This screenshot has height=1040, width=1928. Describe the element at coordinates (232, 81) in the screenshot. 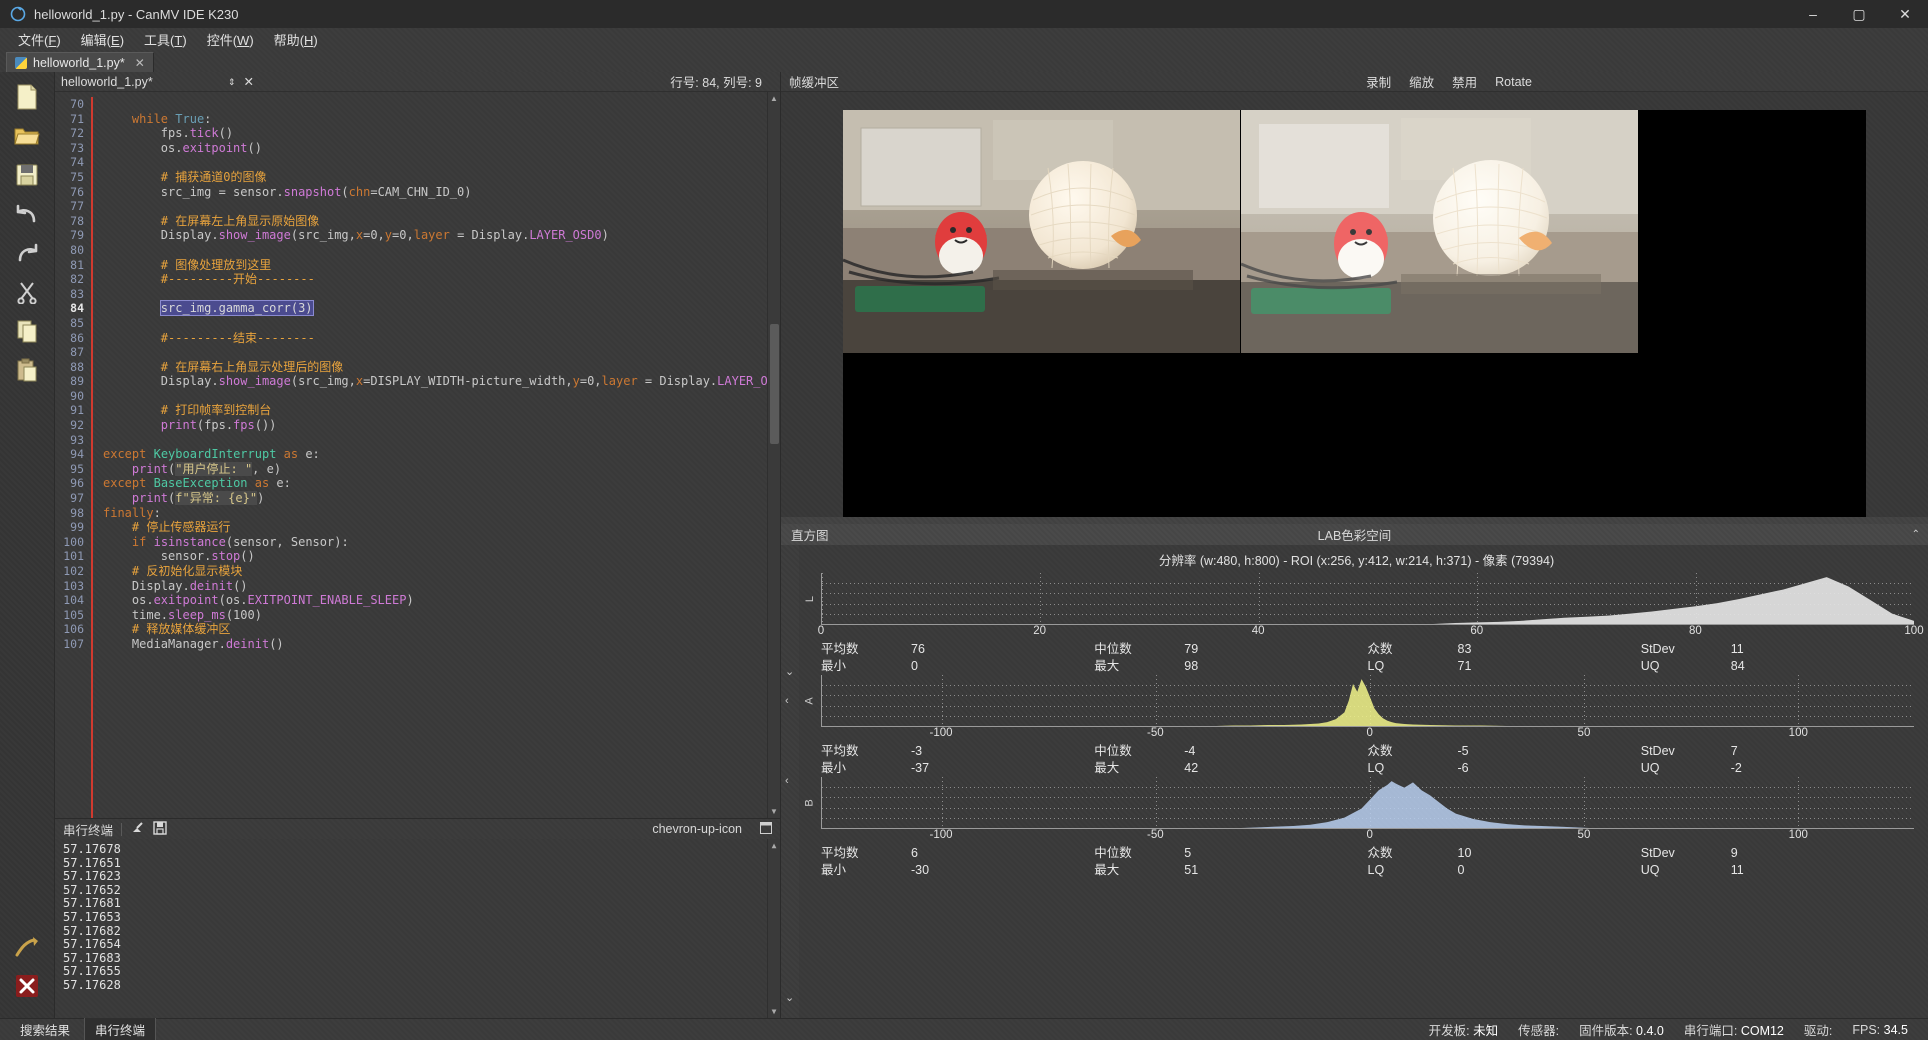

I see `editor-split-icon: ⇕` at that location.